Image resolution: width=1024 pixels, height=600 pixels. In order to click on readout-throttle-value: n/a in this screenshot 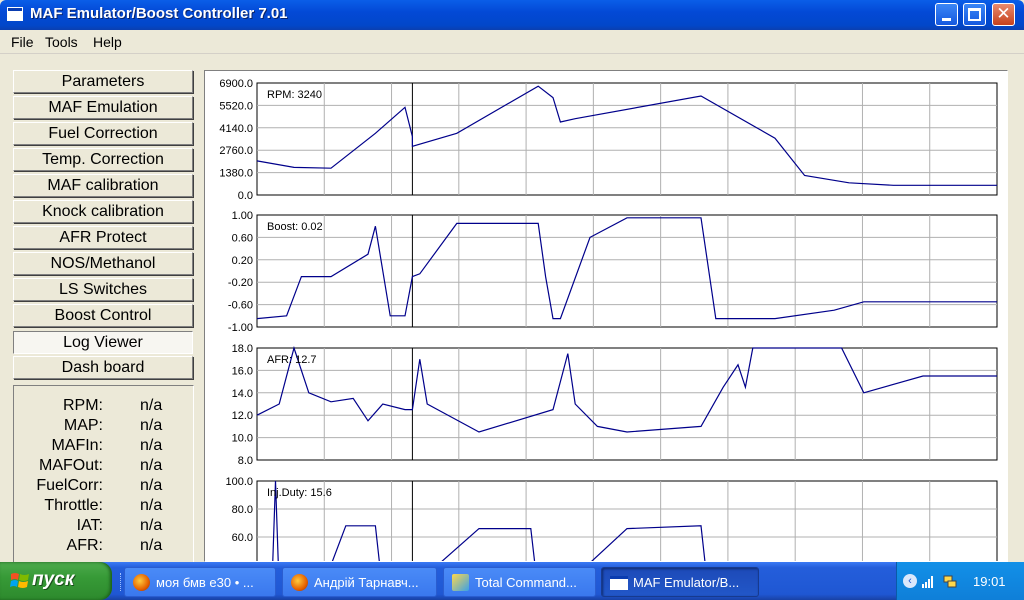, I will do `click(151, 505)`.